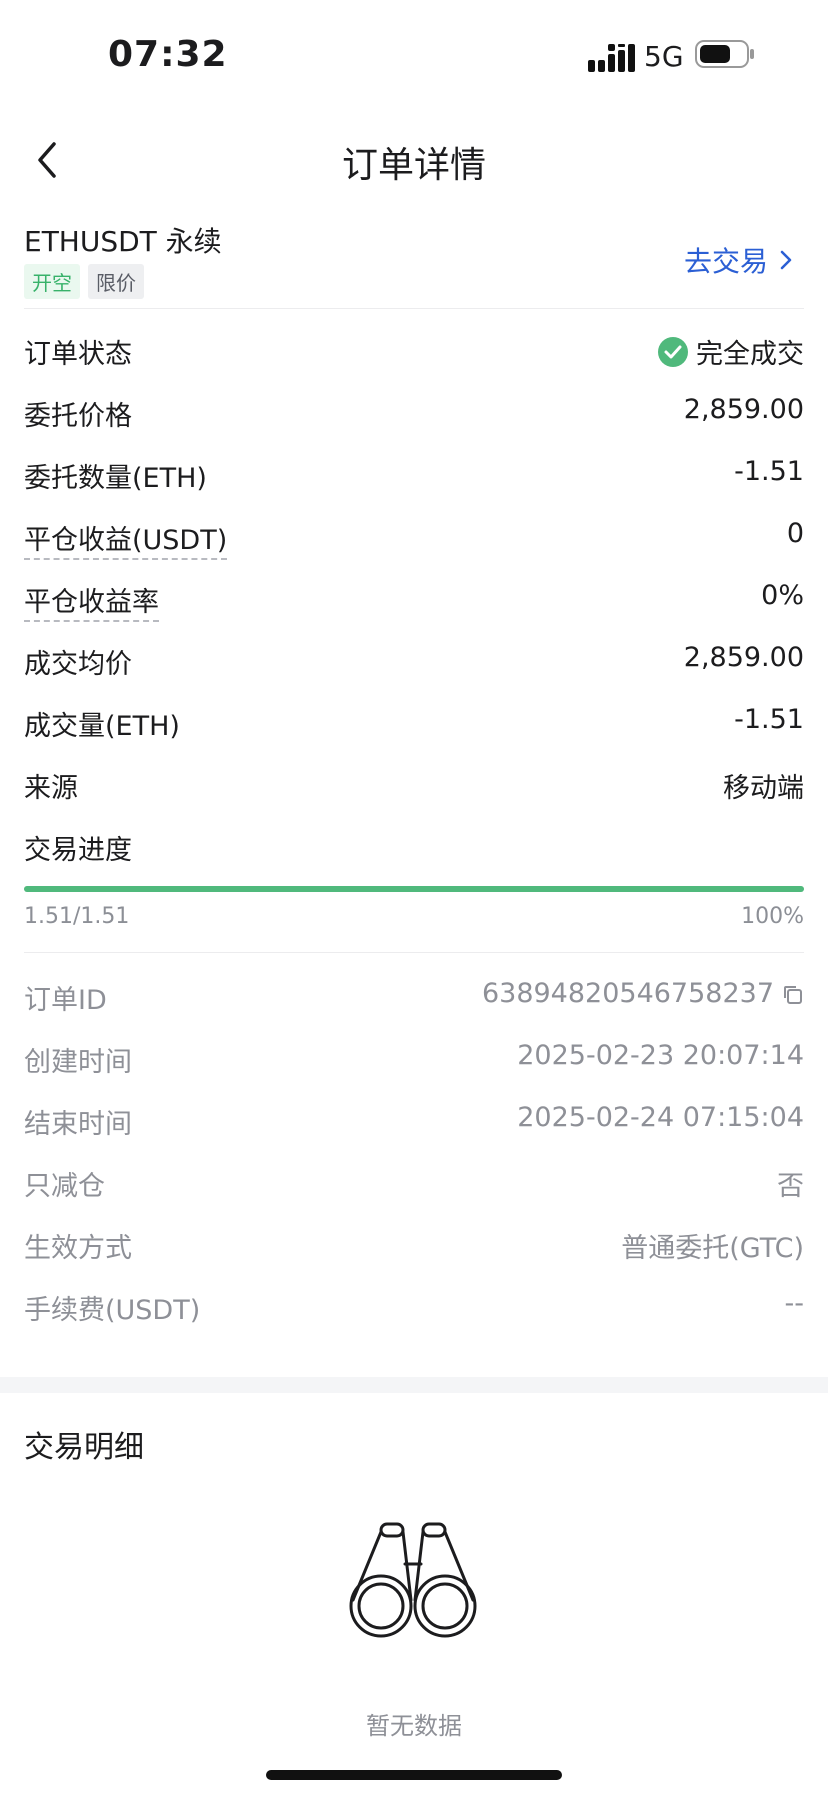 The height and width of the screenshot is (1795, 828). Describe the element at coordinates (724, 54) in the screenshot. I see `battery-icon` at that location.